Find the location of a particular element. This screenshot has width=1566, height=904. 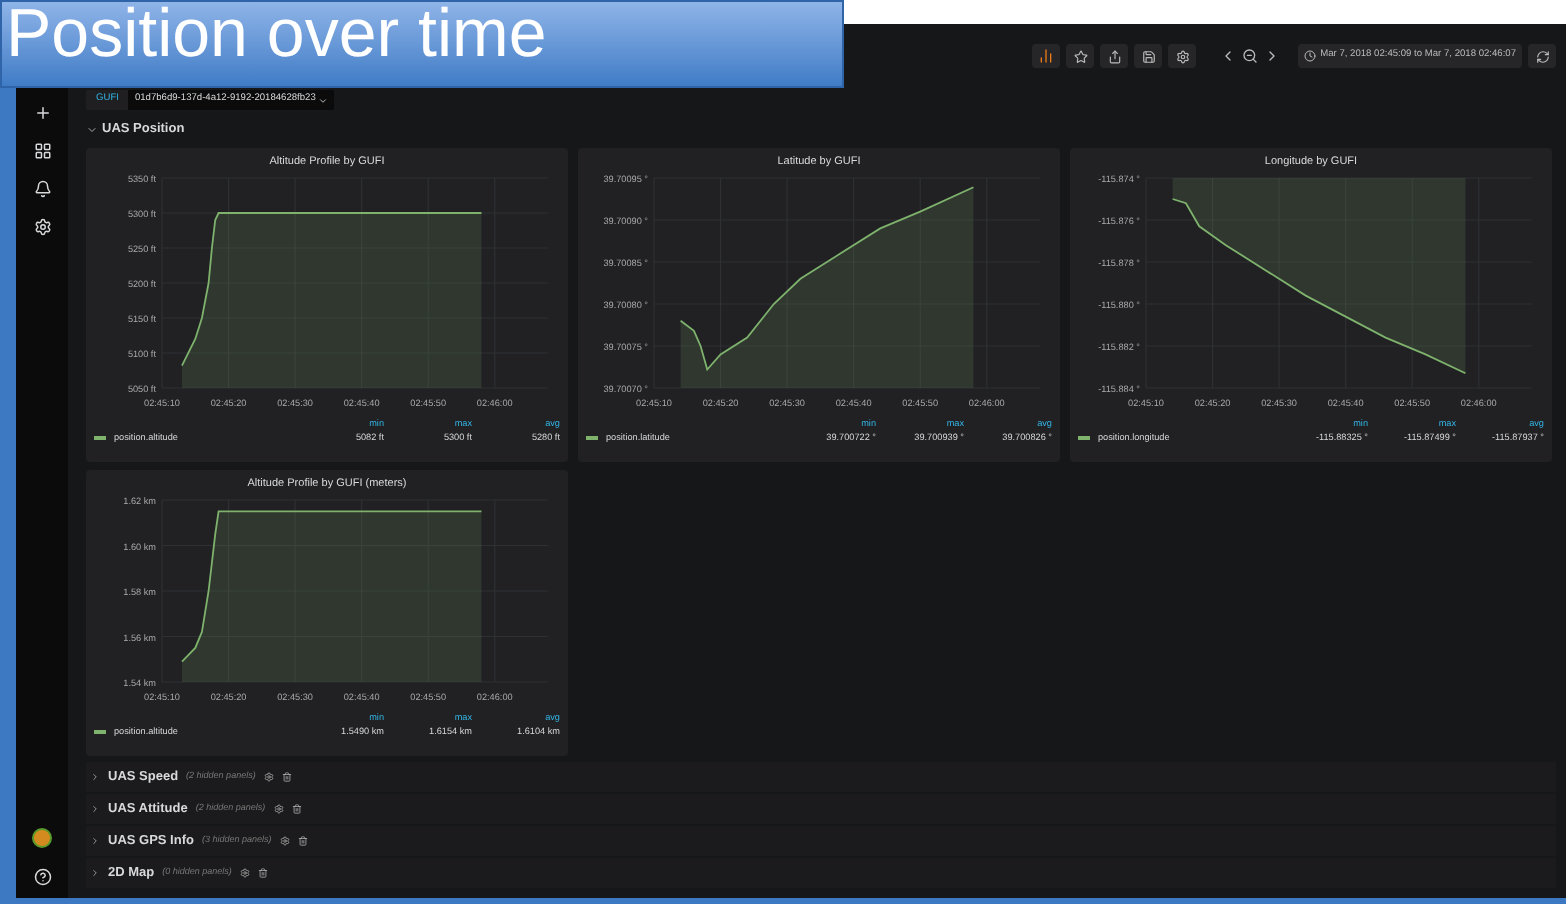

share-icon is located at coordinates (1114, 56).